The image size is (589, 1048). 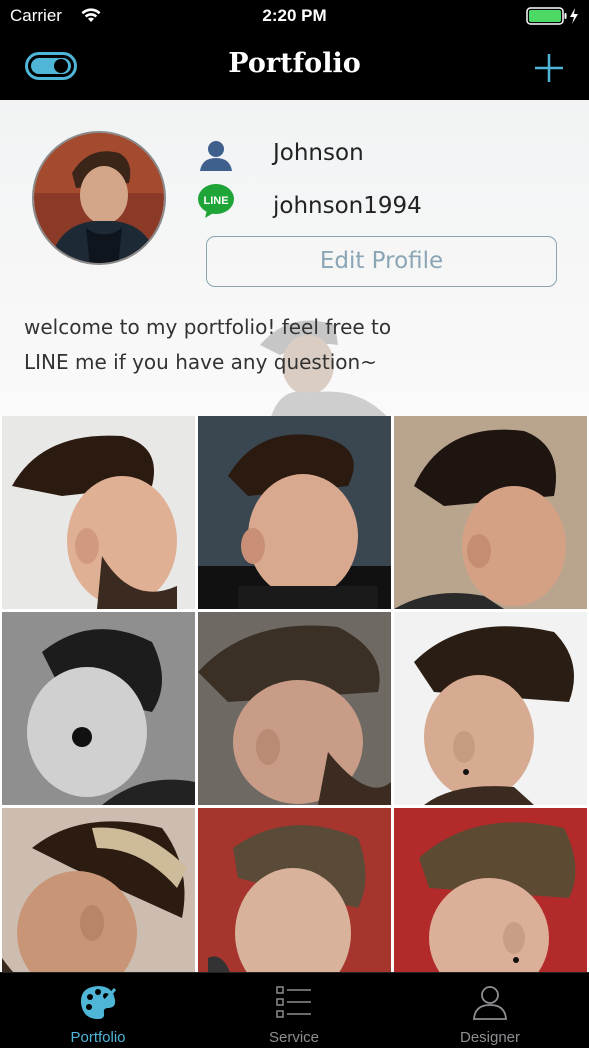 I want to click on person-outline-icon, so click(x=490, y=1003).